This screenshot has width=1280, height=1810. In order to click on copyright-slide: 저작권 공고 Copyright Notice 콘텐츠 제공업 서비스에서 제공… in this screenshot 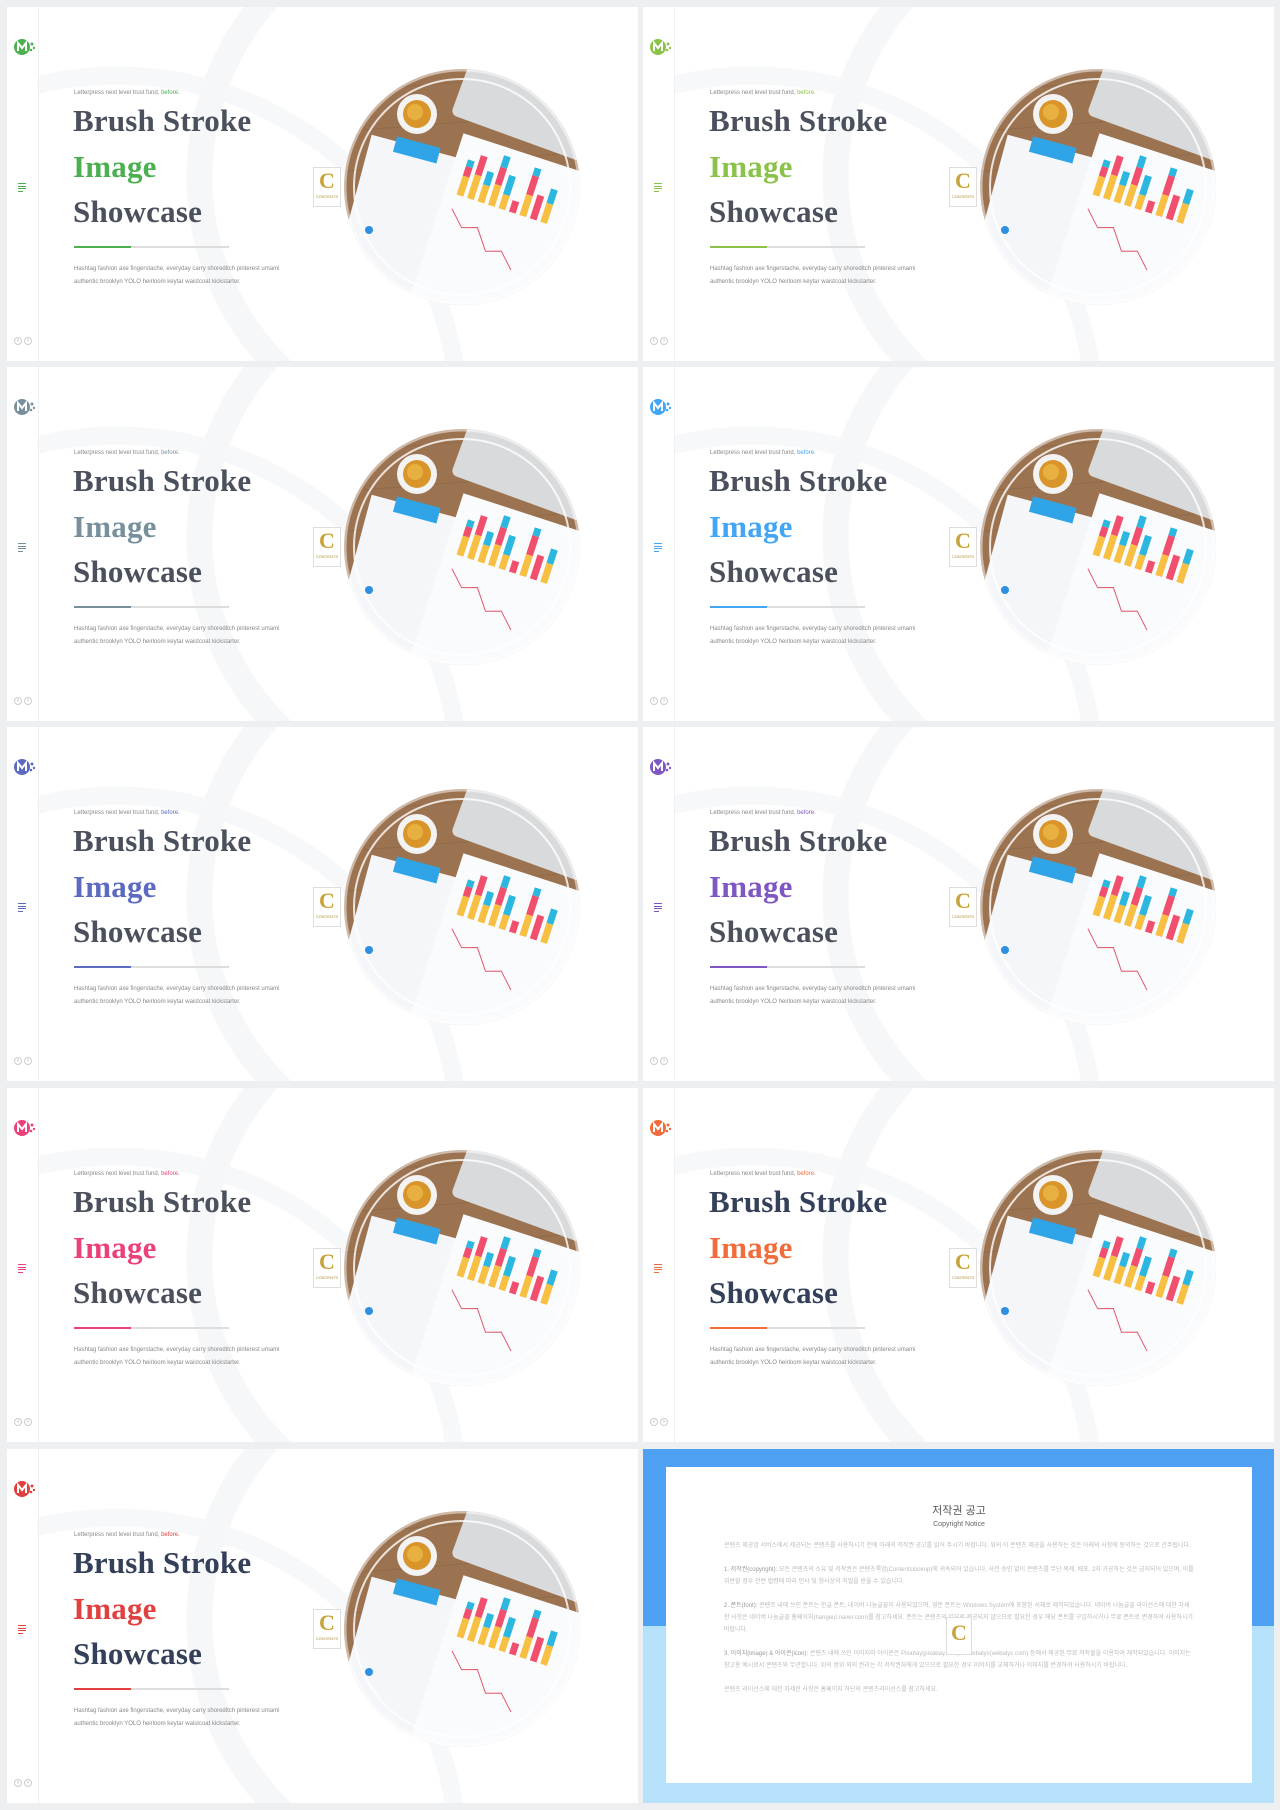, I will do `click(958, 1626)`.